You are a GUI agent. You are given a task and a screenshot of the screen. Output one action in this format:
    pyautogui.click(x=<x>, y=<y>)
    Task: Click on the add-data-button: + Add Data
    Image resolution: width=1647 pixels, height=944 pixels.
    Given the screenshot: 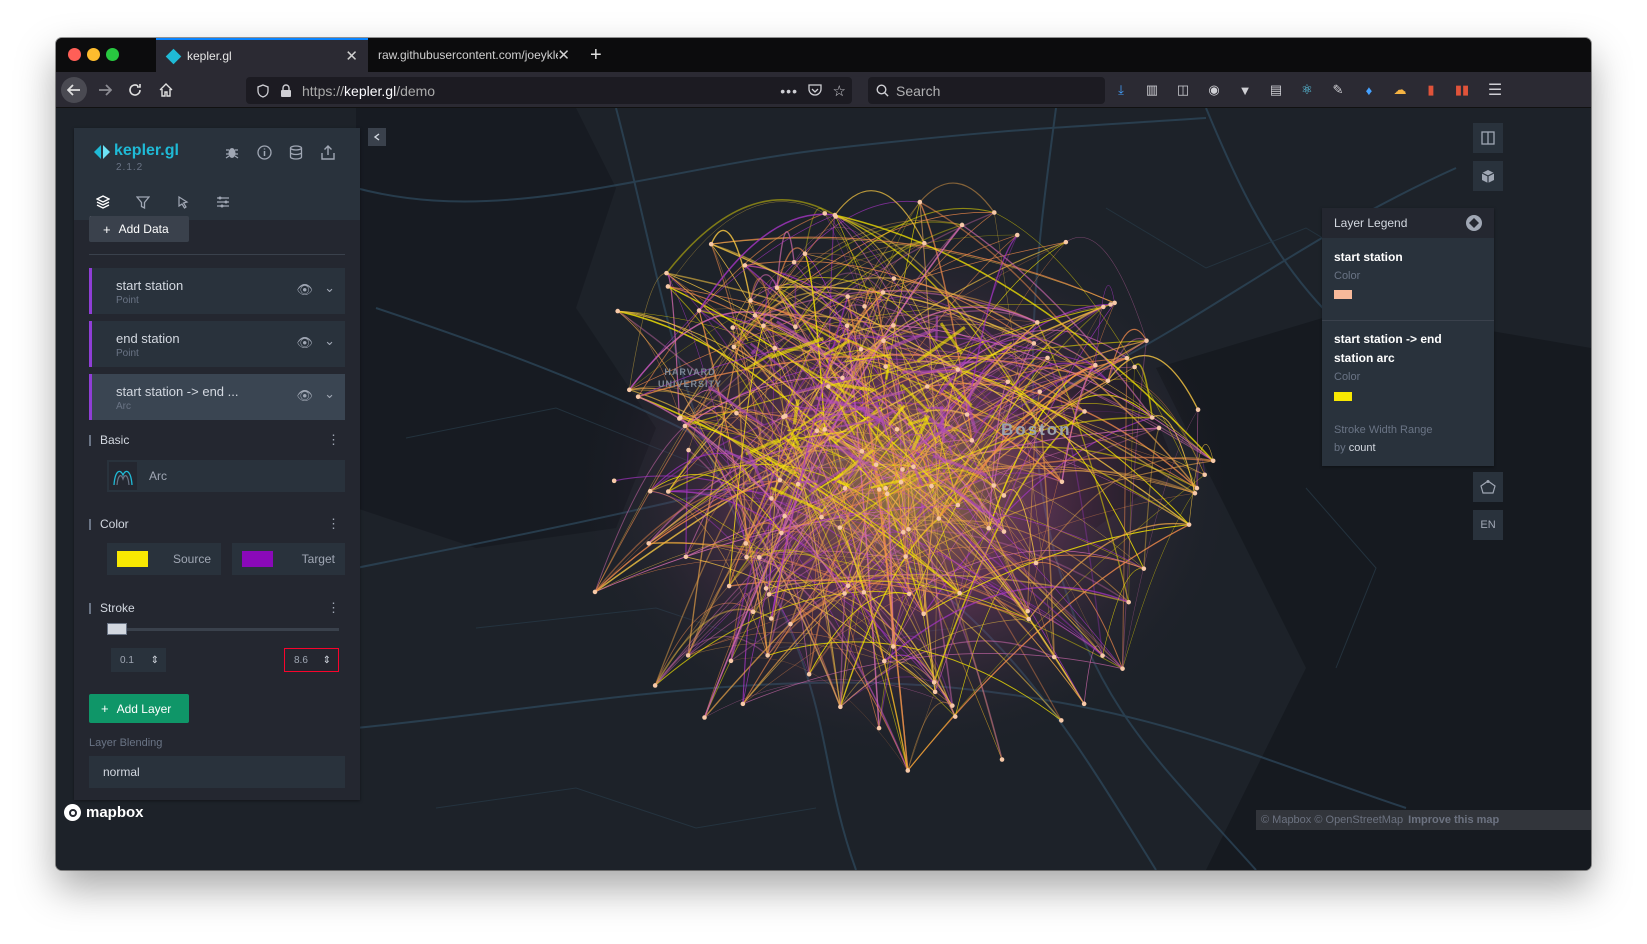 What is the action you would take?
    pyautogui.click(x=139, y=229)
    